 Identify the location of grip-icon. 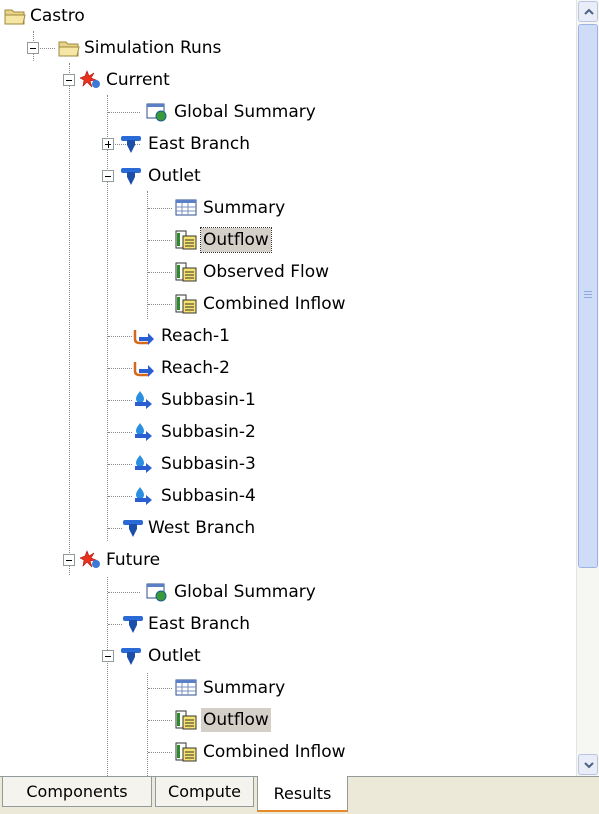
(588, 295).